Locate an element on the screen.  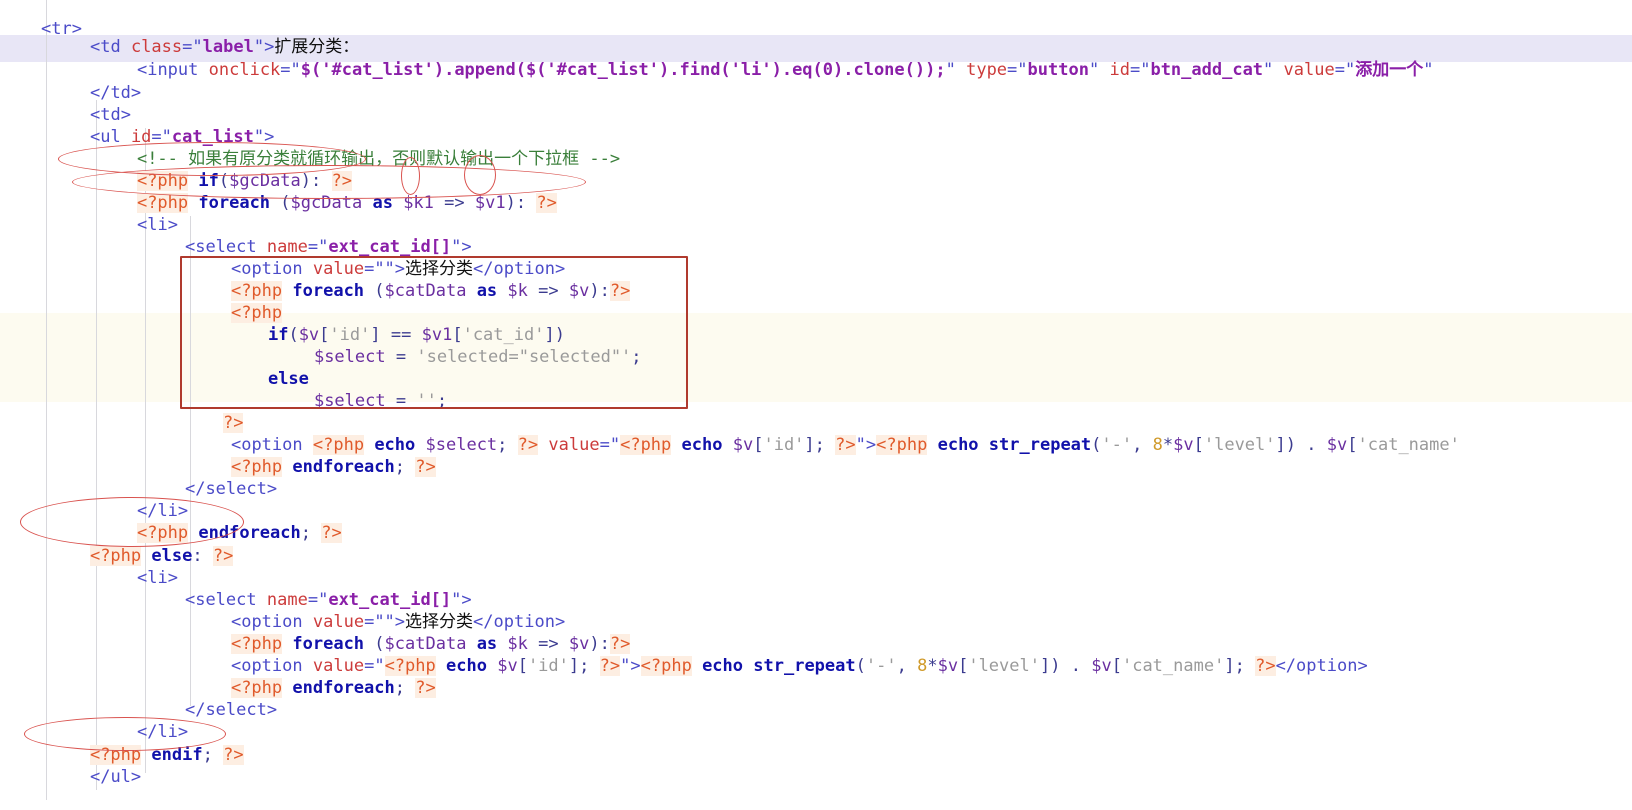
code-line: </td> is located at coordinates (115, 93).